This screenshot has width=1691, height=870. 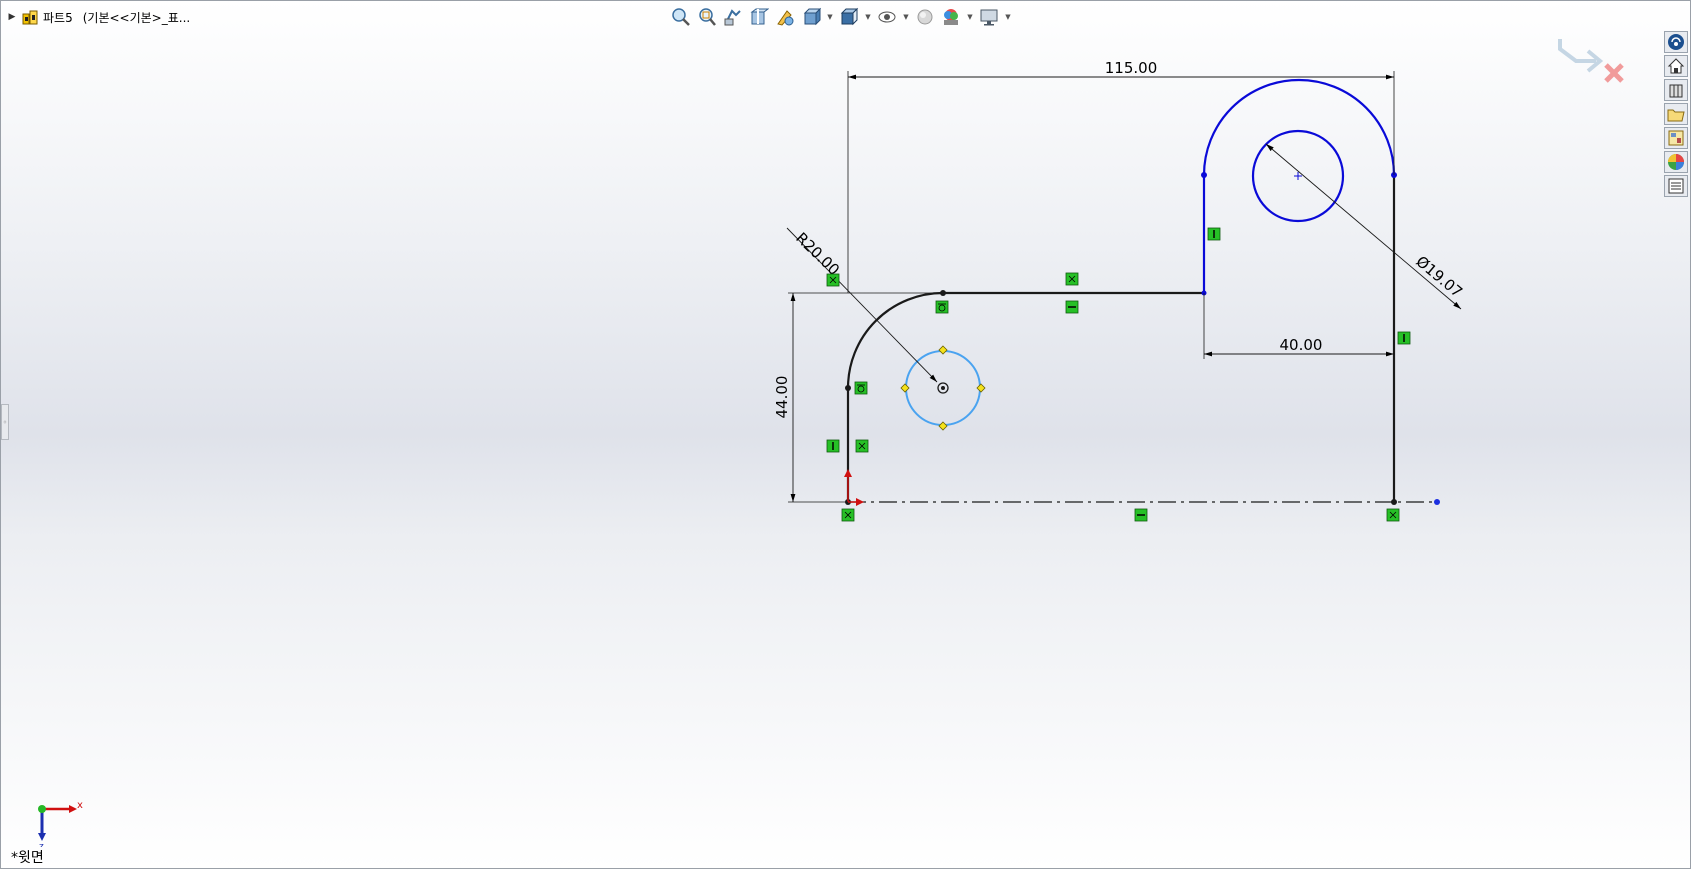 I want to click on centerline-endpoint, so click(x=1437, y=502).